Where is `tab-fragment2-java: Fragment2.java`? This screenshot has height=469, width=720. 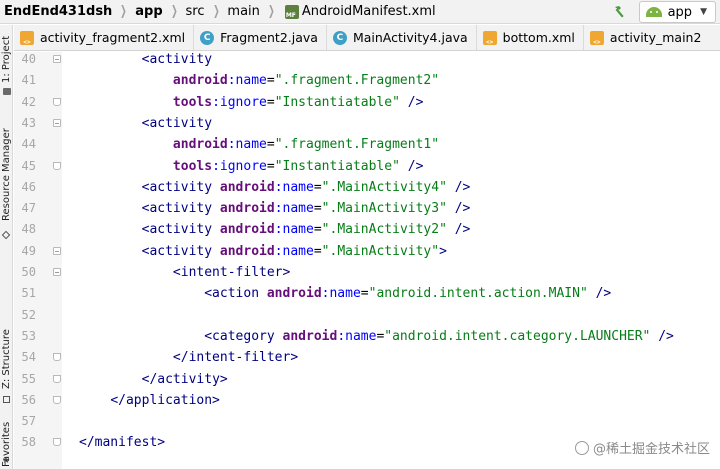
tab-fragment2-java: Fragment2.java is located at coordinates (260, 37).